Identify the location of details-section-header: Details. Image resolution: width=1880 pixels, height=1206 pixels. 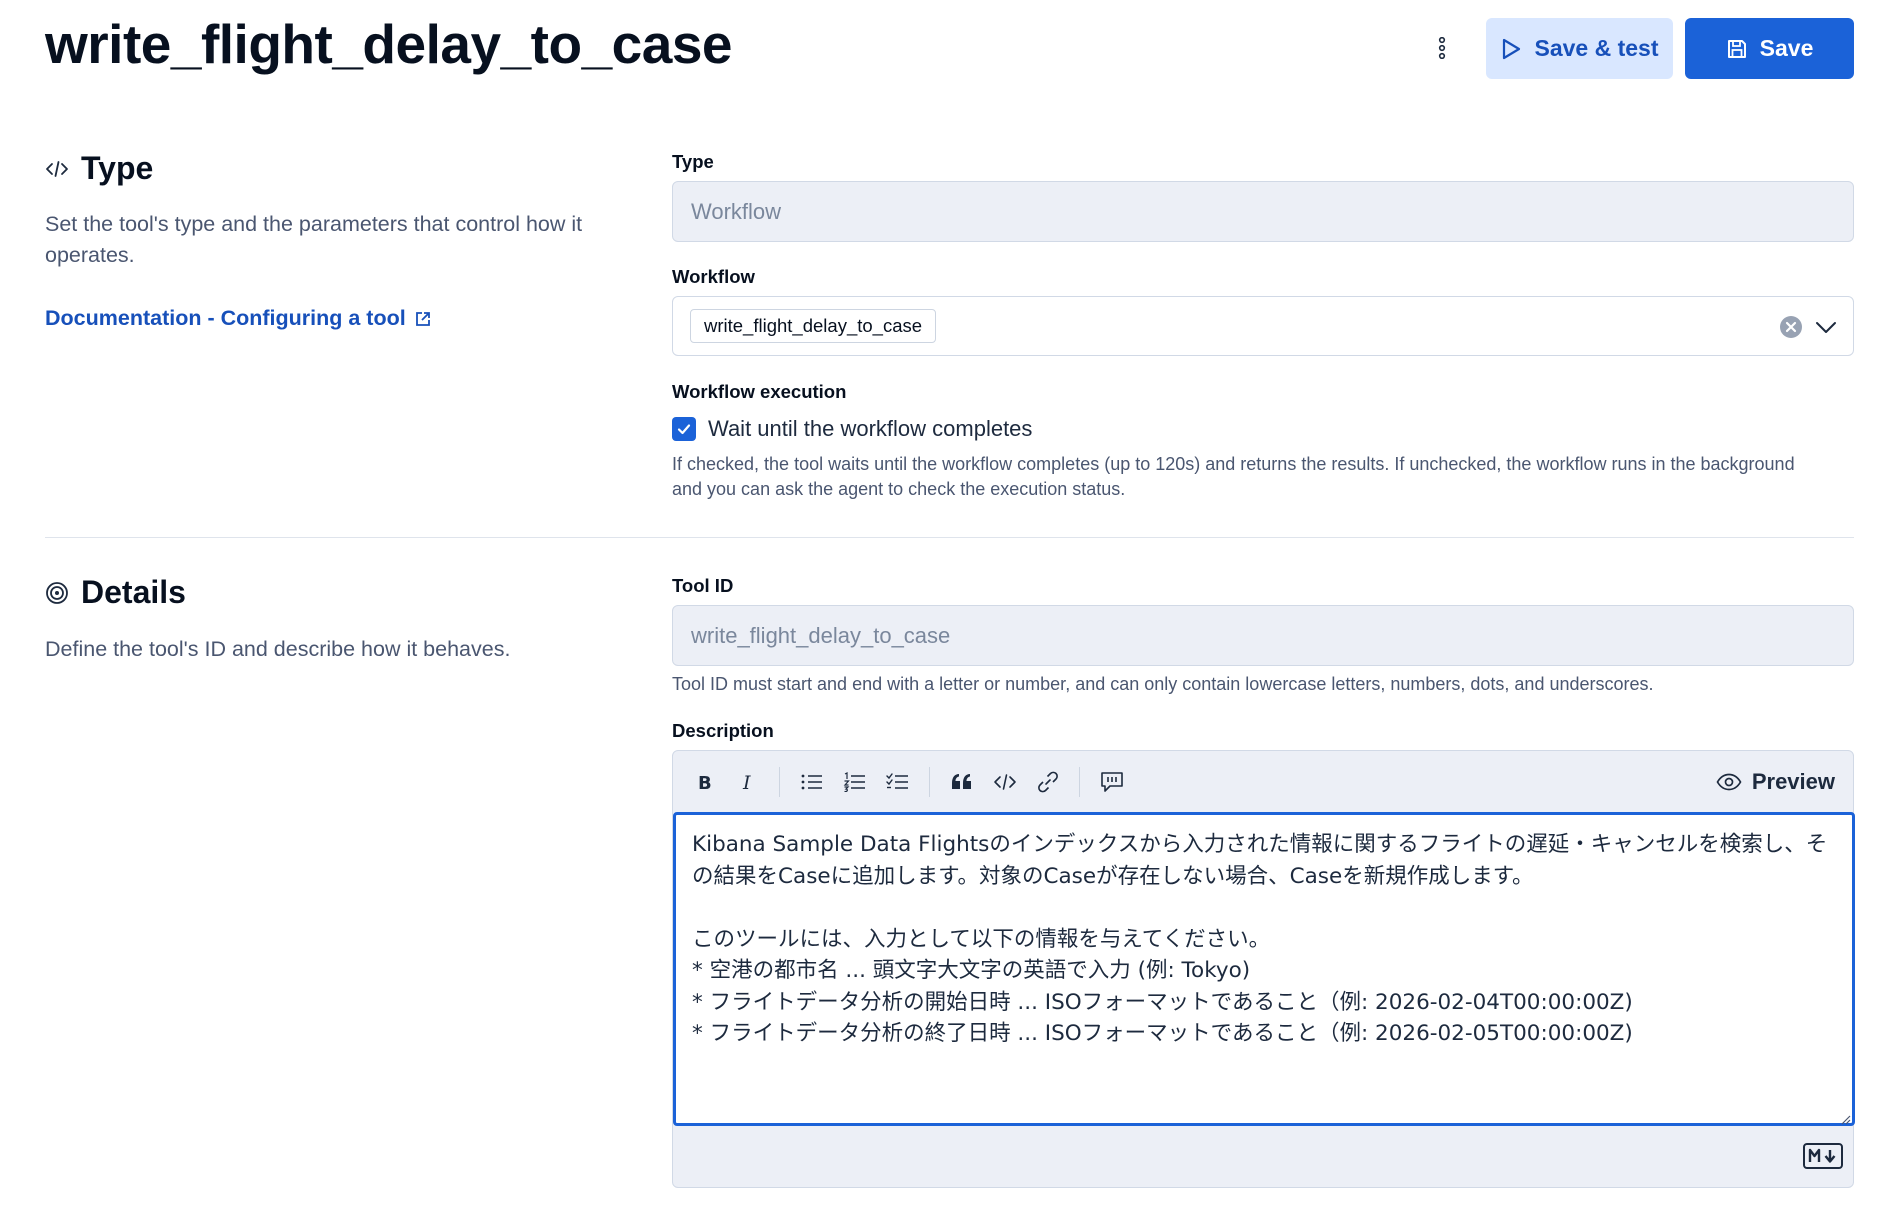
(115, 592).